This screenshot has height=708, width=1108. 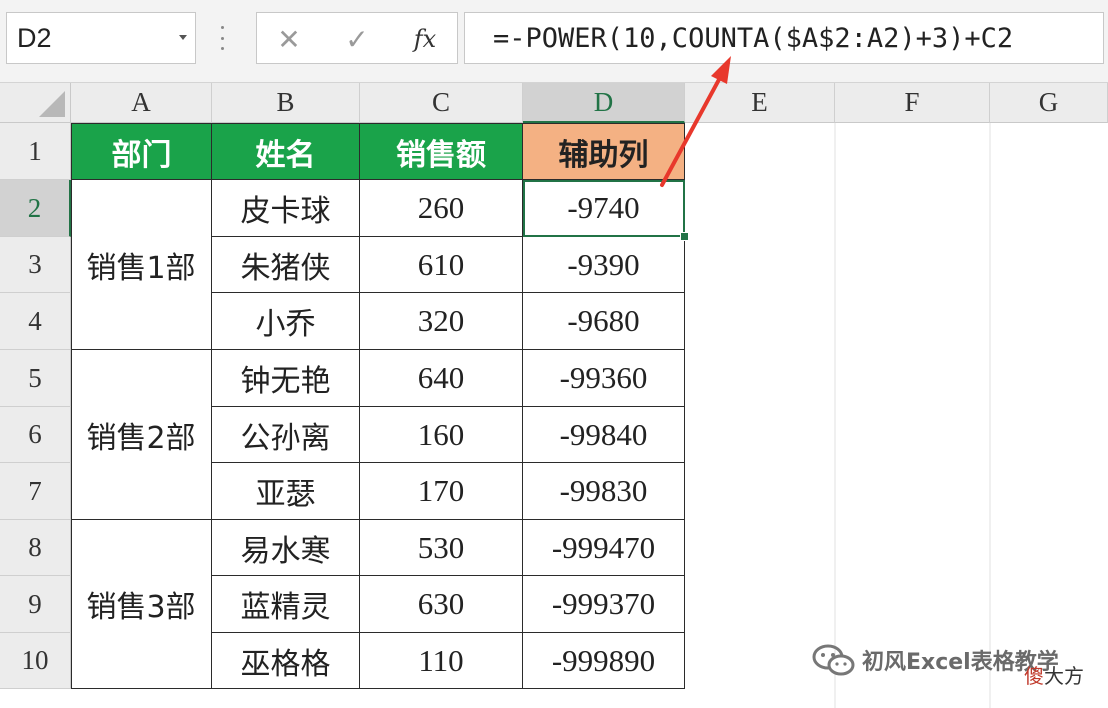 What do you see at coordinates (833, 660) in the screenshot?
I see `wechat-icon` at bounding box center [833, 660].